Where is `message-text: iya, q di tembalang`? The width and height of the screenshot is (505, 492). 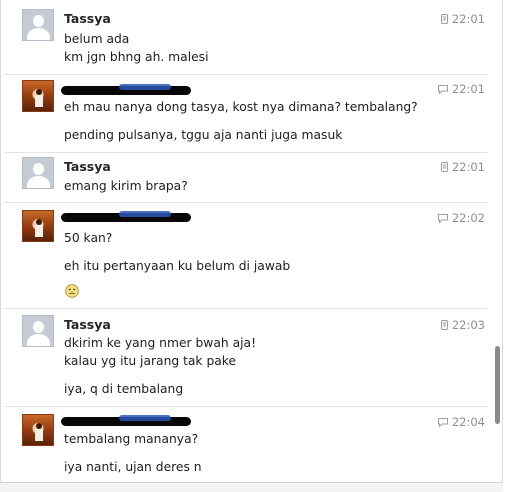
message-text: iya, q di tembalang is located at coordinates (124, 389).